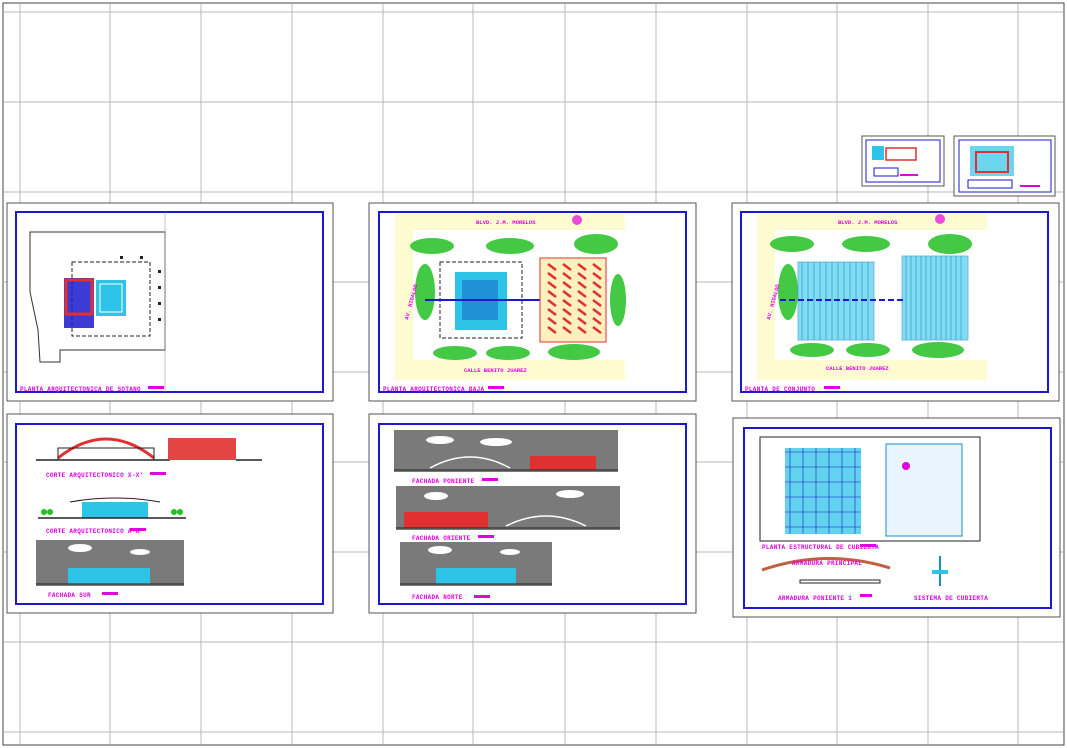  Describe the element at coordinates (780, 389) in the screenshot. I see `label-site-plan: PLANTA DE CONJUNTO` at that location.